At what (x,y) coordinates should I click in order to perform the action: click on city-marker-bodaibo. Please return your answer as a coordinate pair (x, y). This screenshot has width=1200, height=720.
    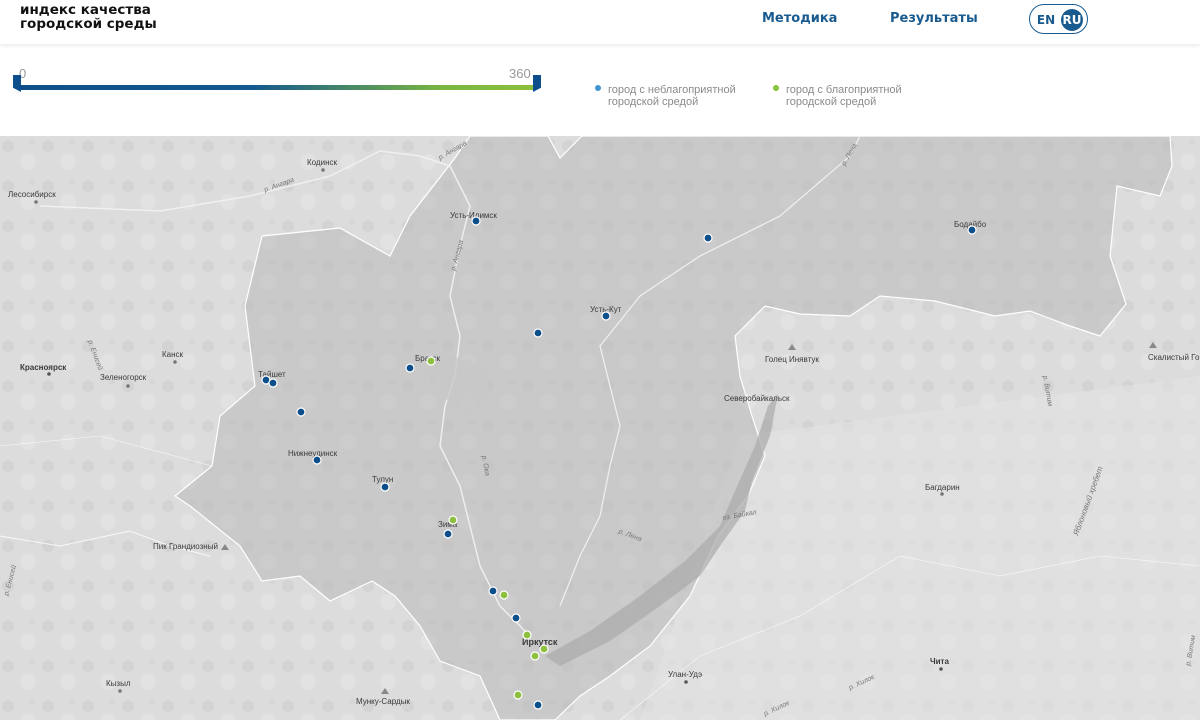
    Looking at the image, I should click on (972, 230).